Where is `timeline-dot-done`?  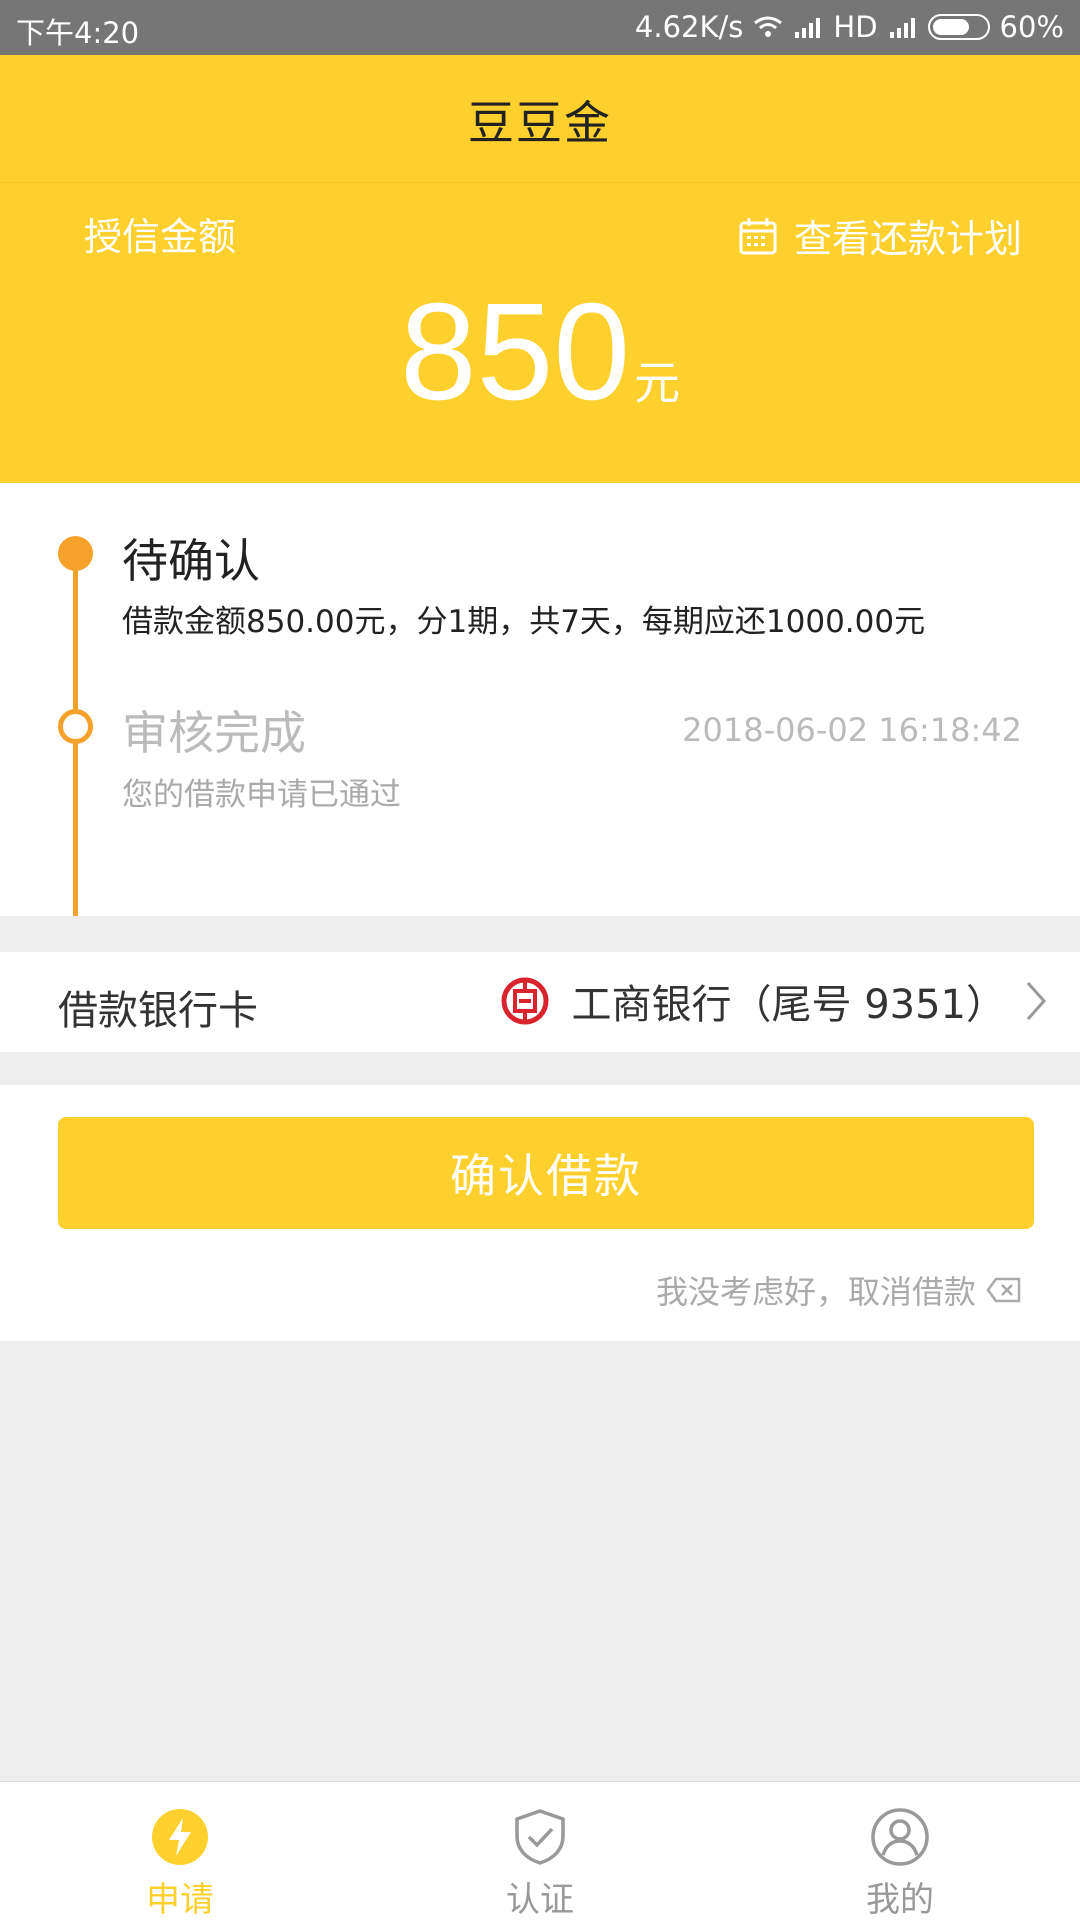
timeline-dot-done is located at coordinates (75, 726).